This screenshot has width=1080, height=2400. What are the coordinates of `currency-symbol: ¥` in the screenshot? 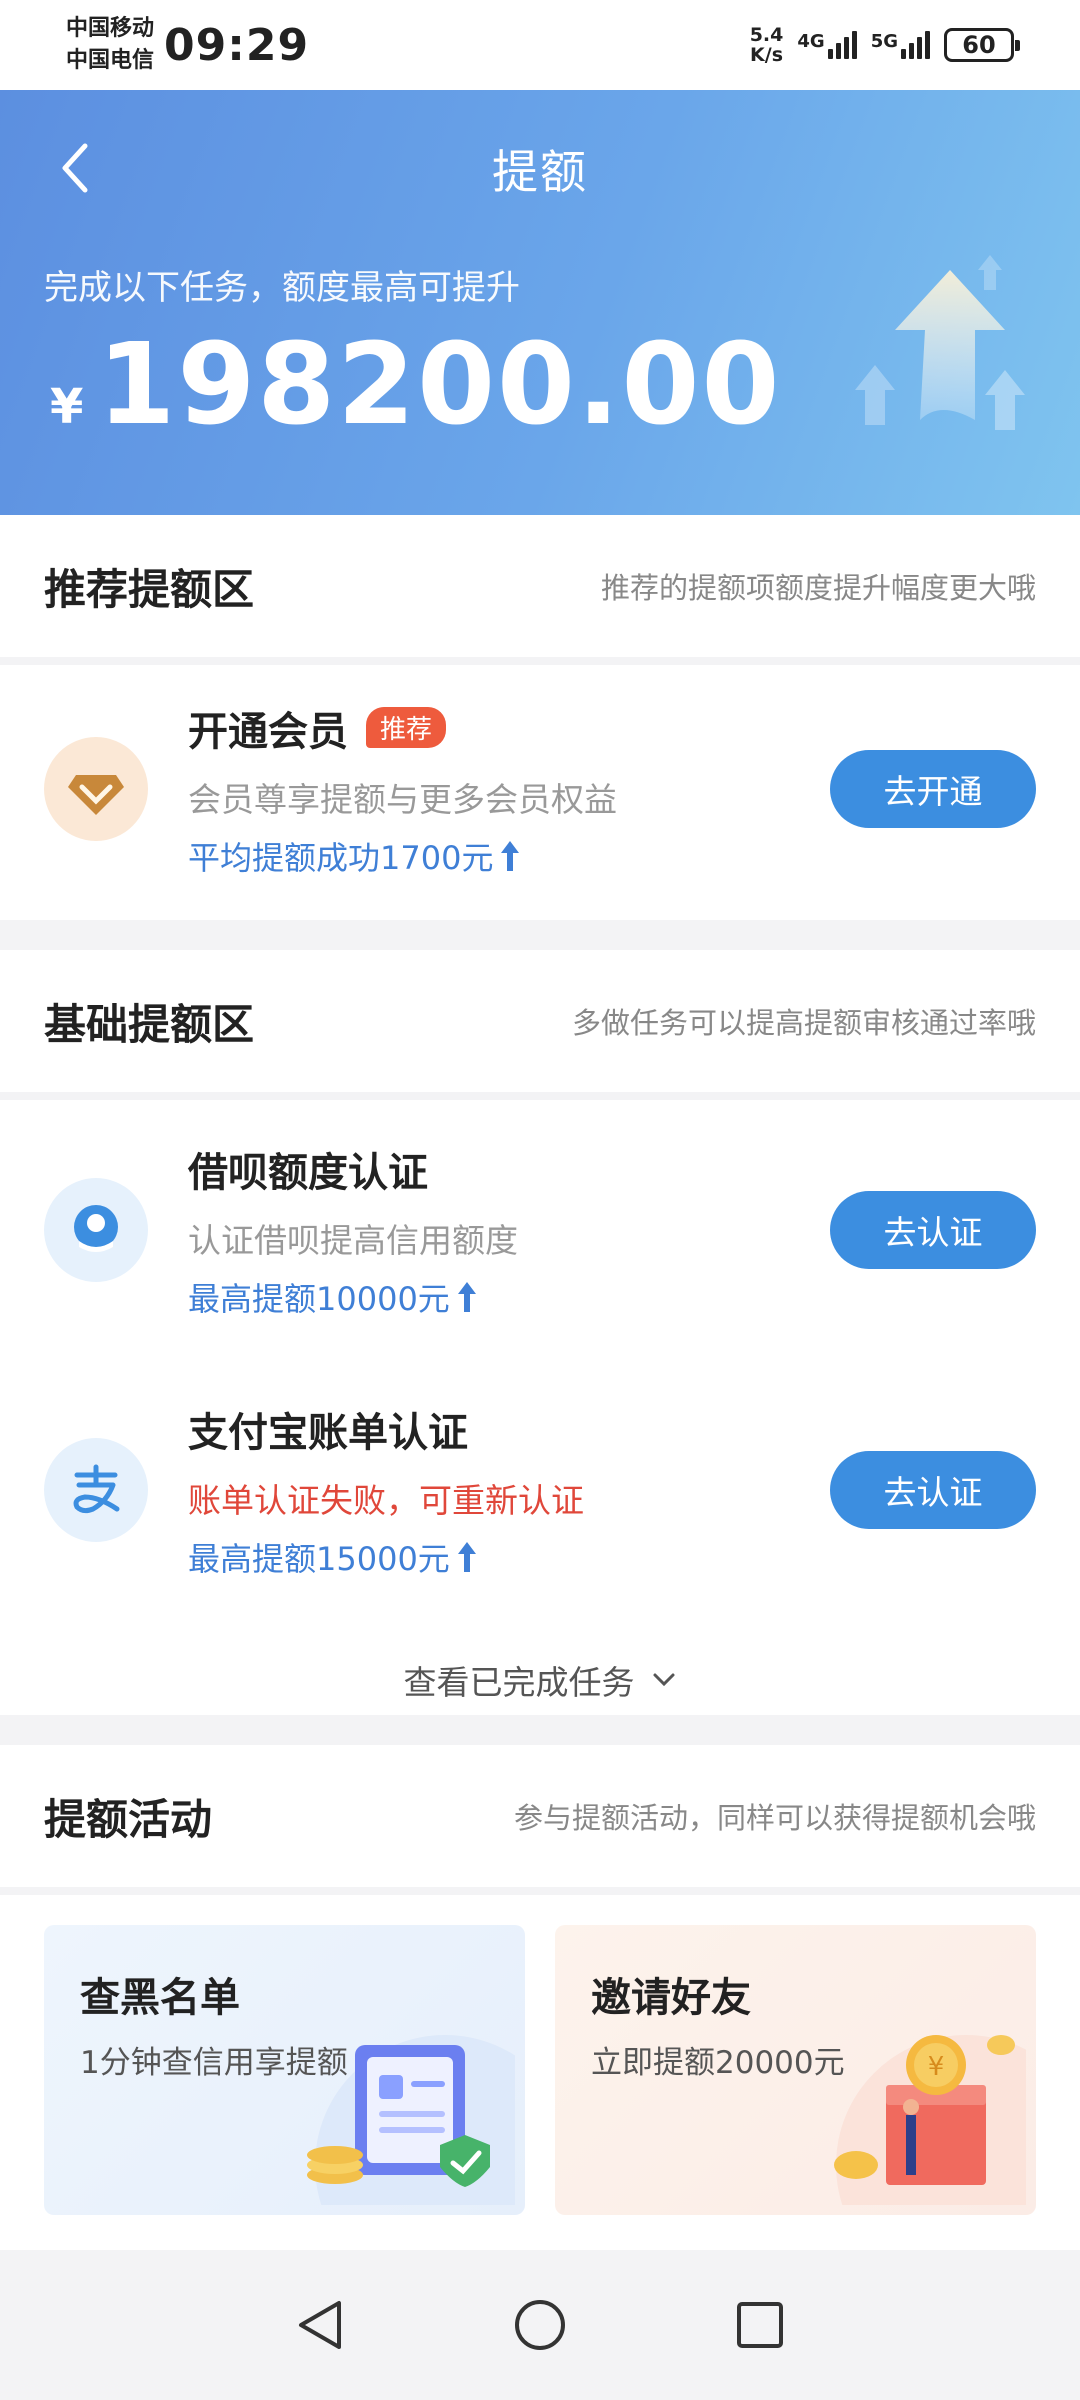 It's located at (67, 407).